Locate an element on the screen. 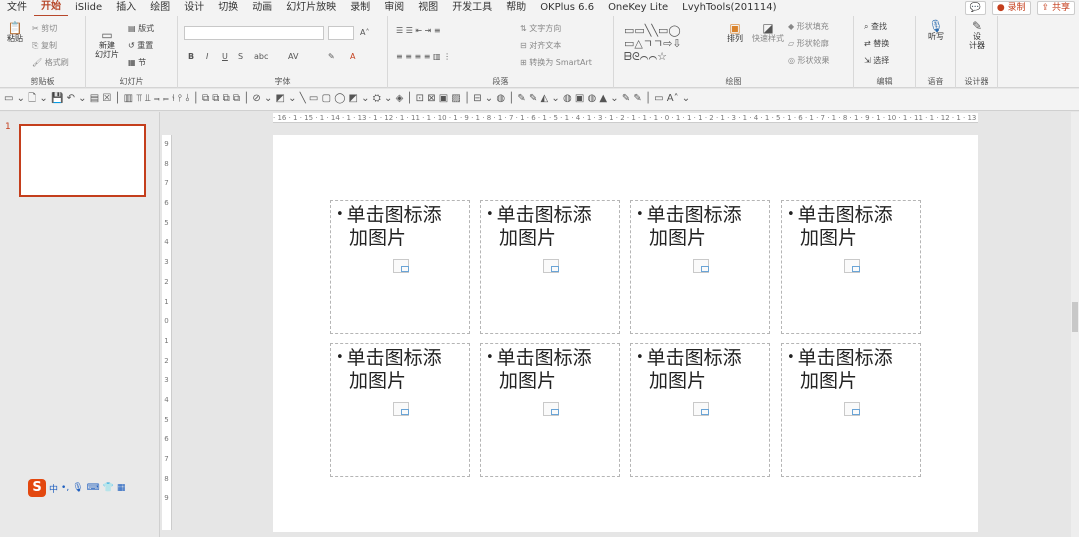 The height and width of the screenshot is (537, 1079). skin-icon: 👕 is located at coordinates (108, 488).